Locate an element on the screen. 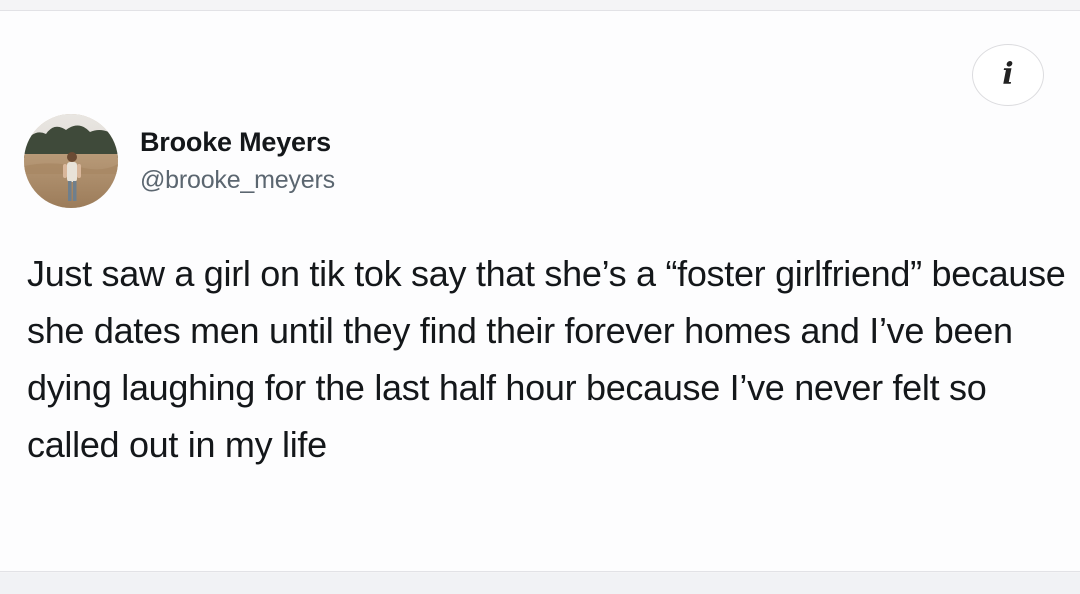 Image resolution: width=1080 pixels, height=594 pixels. author-handle: @brooke_meyers is located at coordinates (237, 180).